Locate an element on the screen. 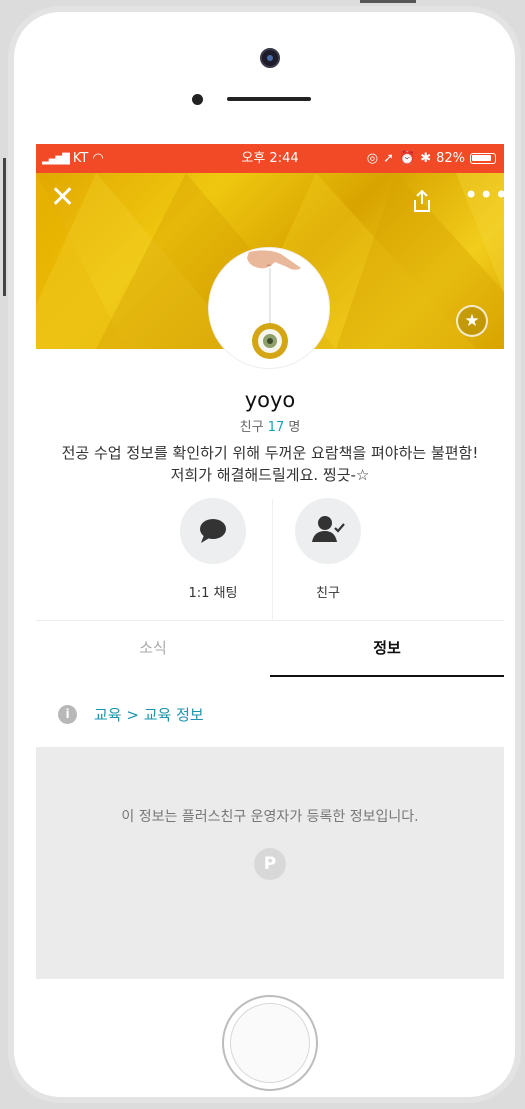 The image size is (525, 1109). location-icon: ➚ is located at coordinates (388, 158).